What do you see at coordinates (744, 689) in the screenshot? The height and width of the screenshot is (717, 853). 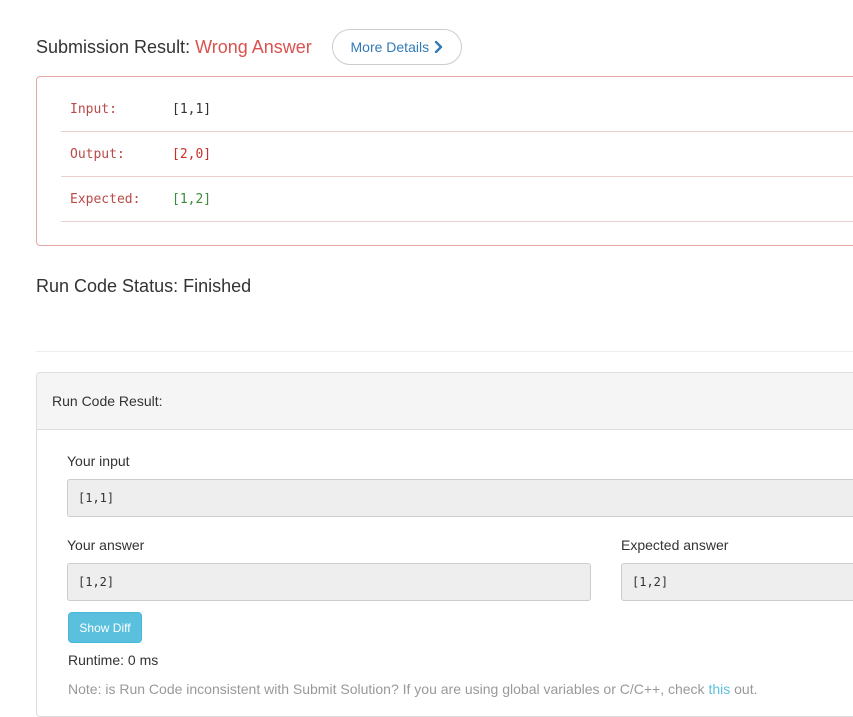 I see `note-suffix: out.` at bounding box center [744, 689].